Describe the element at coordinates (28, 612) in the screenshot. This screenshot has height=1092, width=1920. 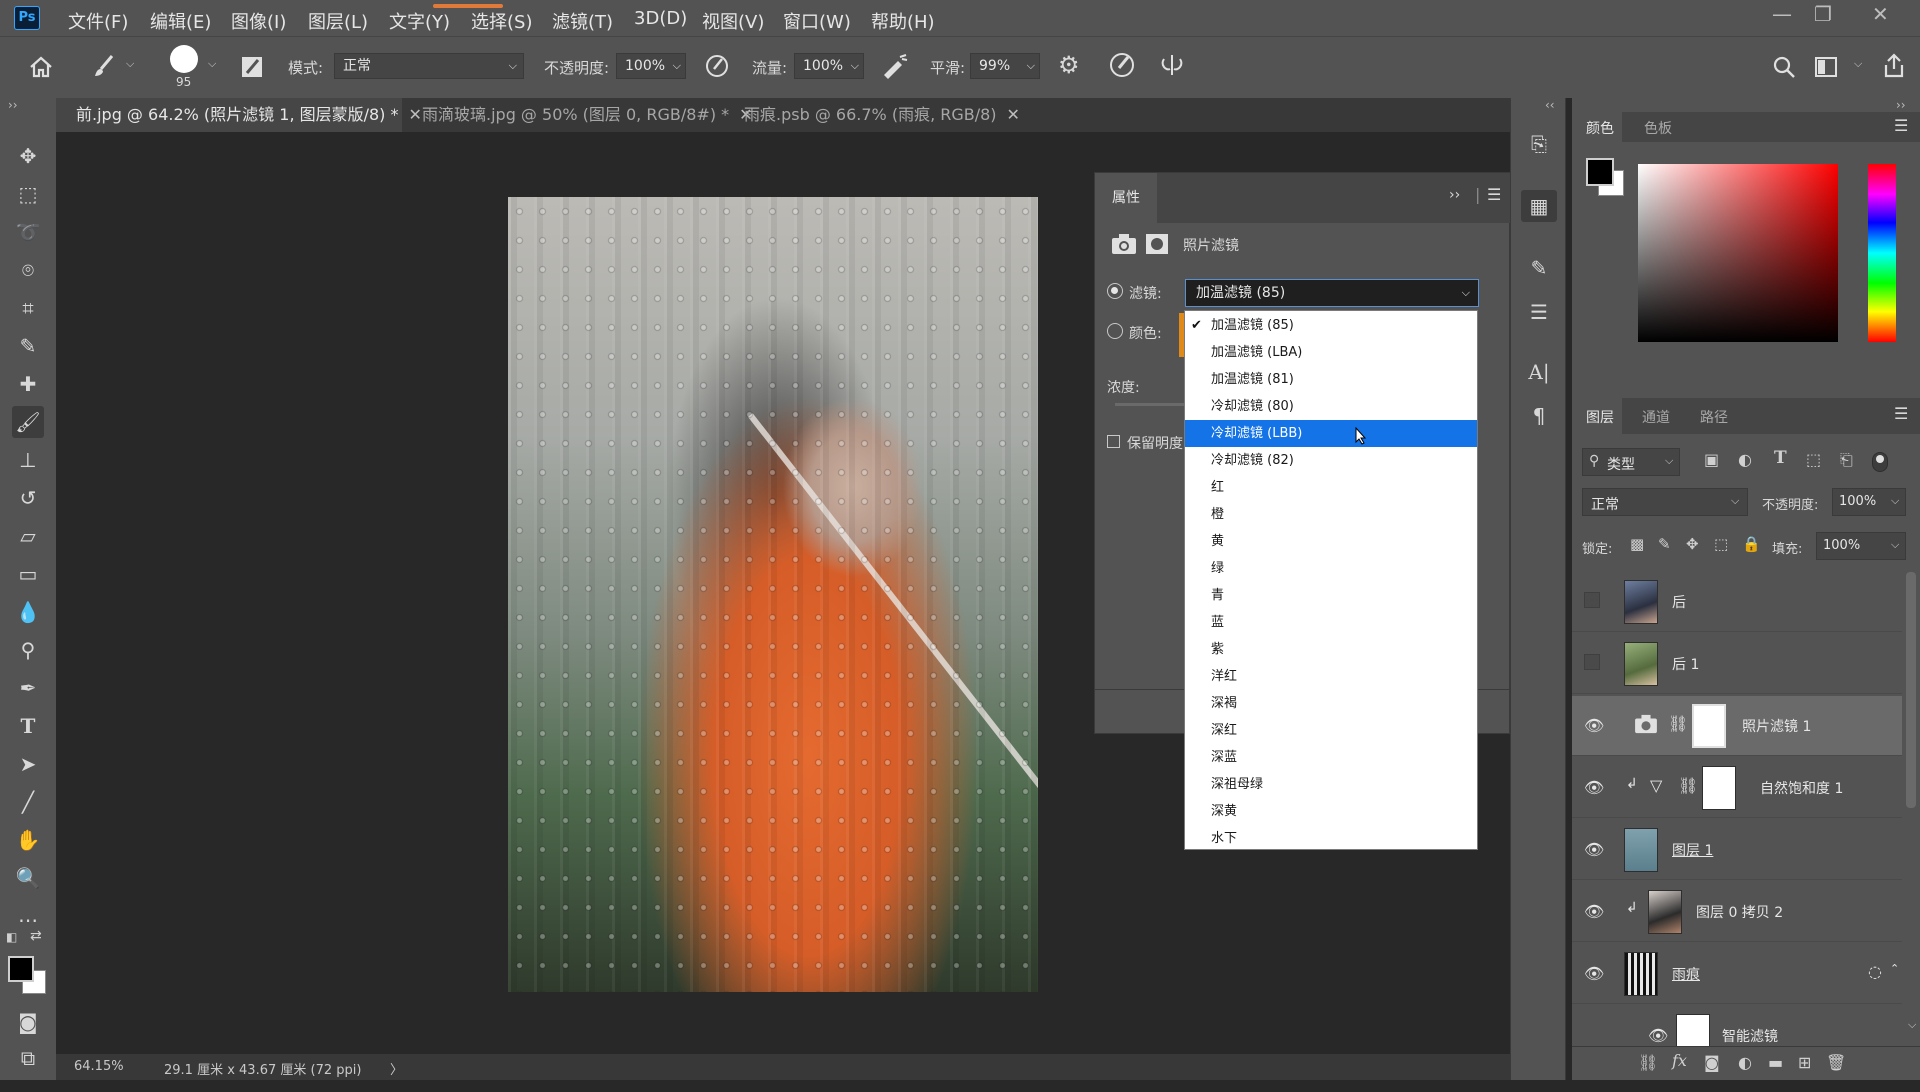
I see `blur-tool-icon: 💧` at that location.